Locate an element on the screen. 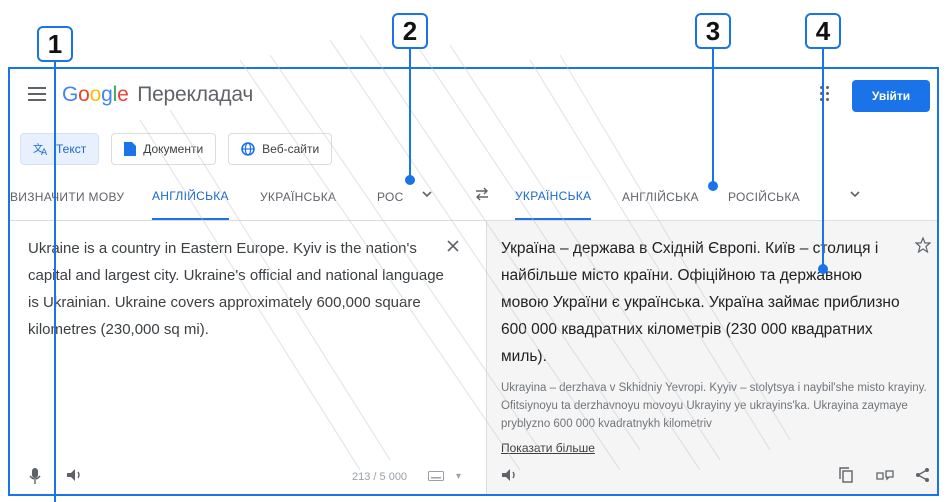 This screenshot has height=502, width=947. product-name: Перекладач is located at coordinates (195, 94).